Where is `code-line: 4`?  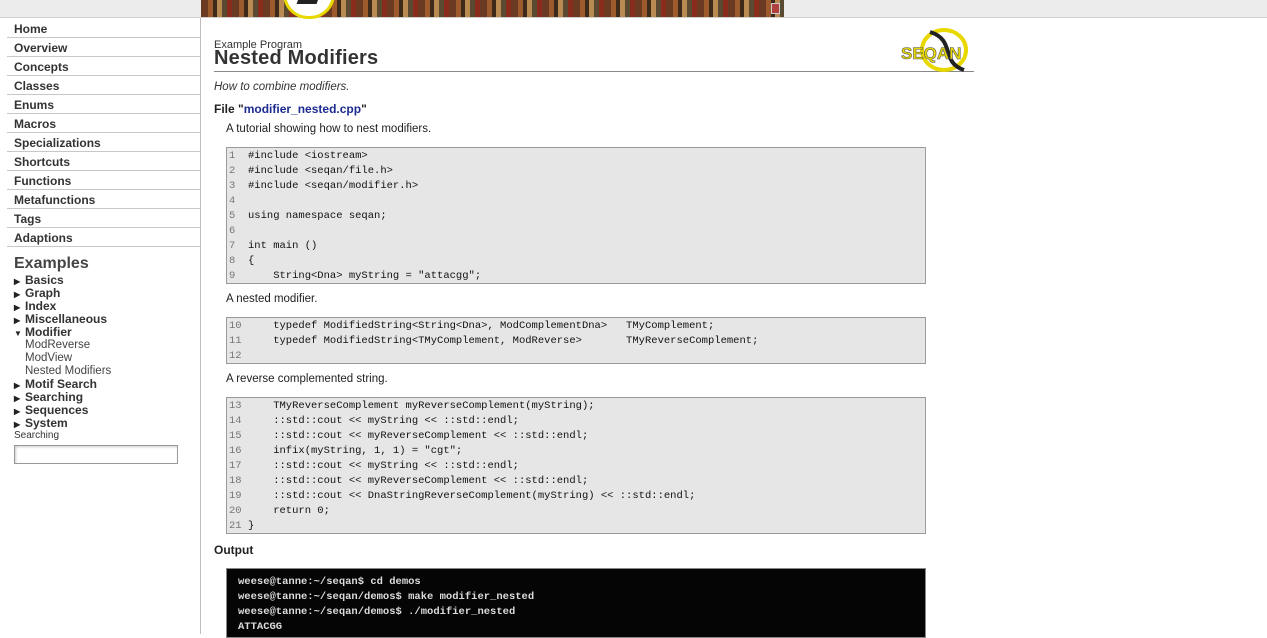 code-line: 4 is located at coordinates (576, 201).